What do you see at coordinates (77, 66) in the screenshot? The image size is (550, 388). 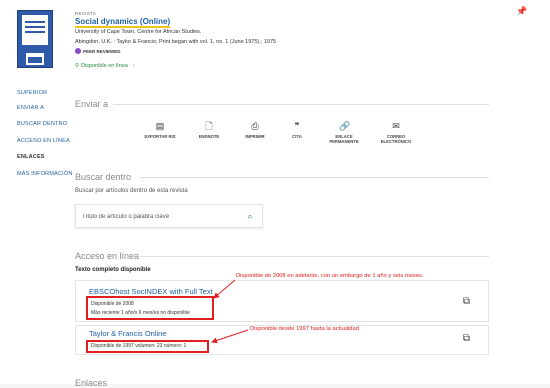 I see `link-icon: ⚲` at bounding box center [77, 66].